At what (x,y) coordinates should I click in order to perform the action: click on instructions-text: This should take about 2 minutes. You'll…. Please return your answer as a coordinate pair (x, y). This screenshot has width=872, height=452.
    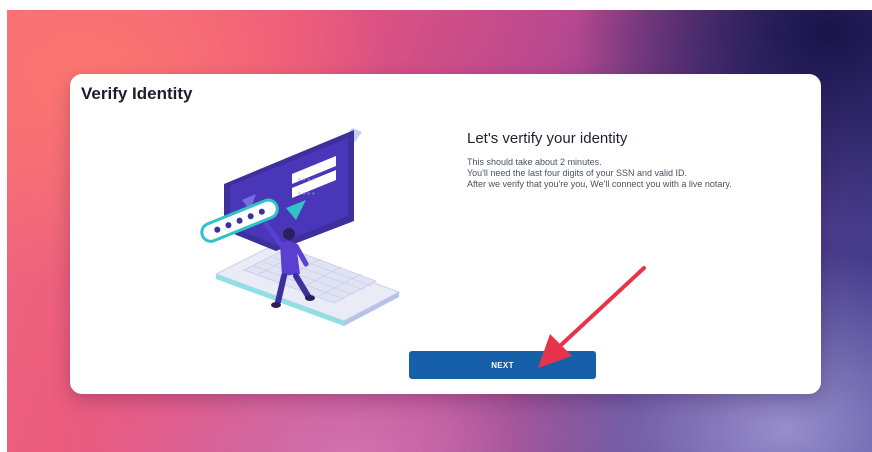
    Looking at the image, I should click on (637, 173).